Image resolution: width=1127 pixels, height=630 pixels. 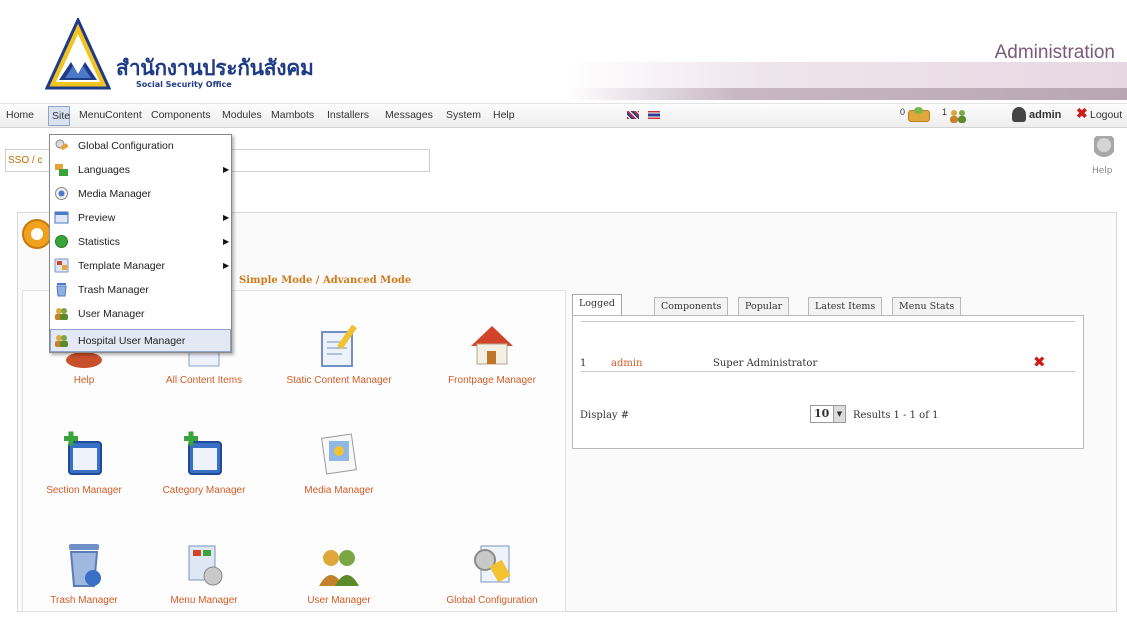 What do you see at coordinates (1102, 171) in the screenshot?
I see `help-label: Help` at bounding box center [1102, 171].